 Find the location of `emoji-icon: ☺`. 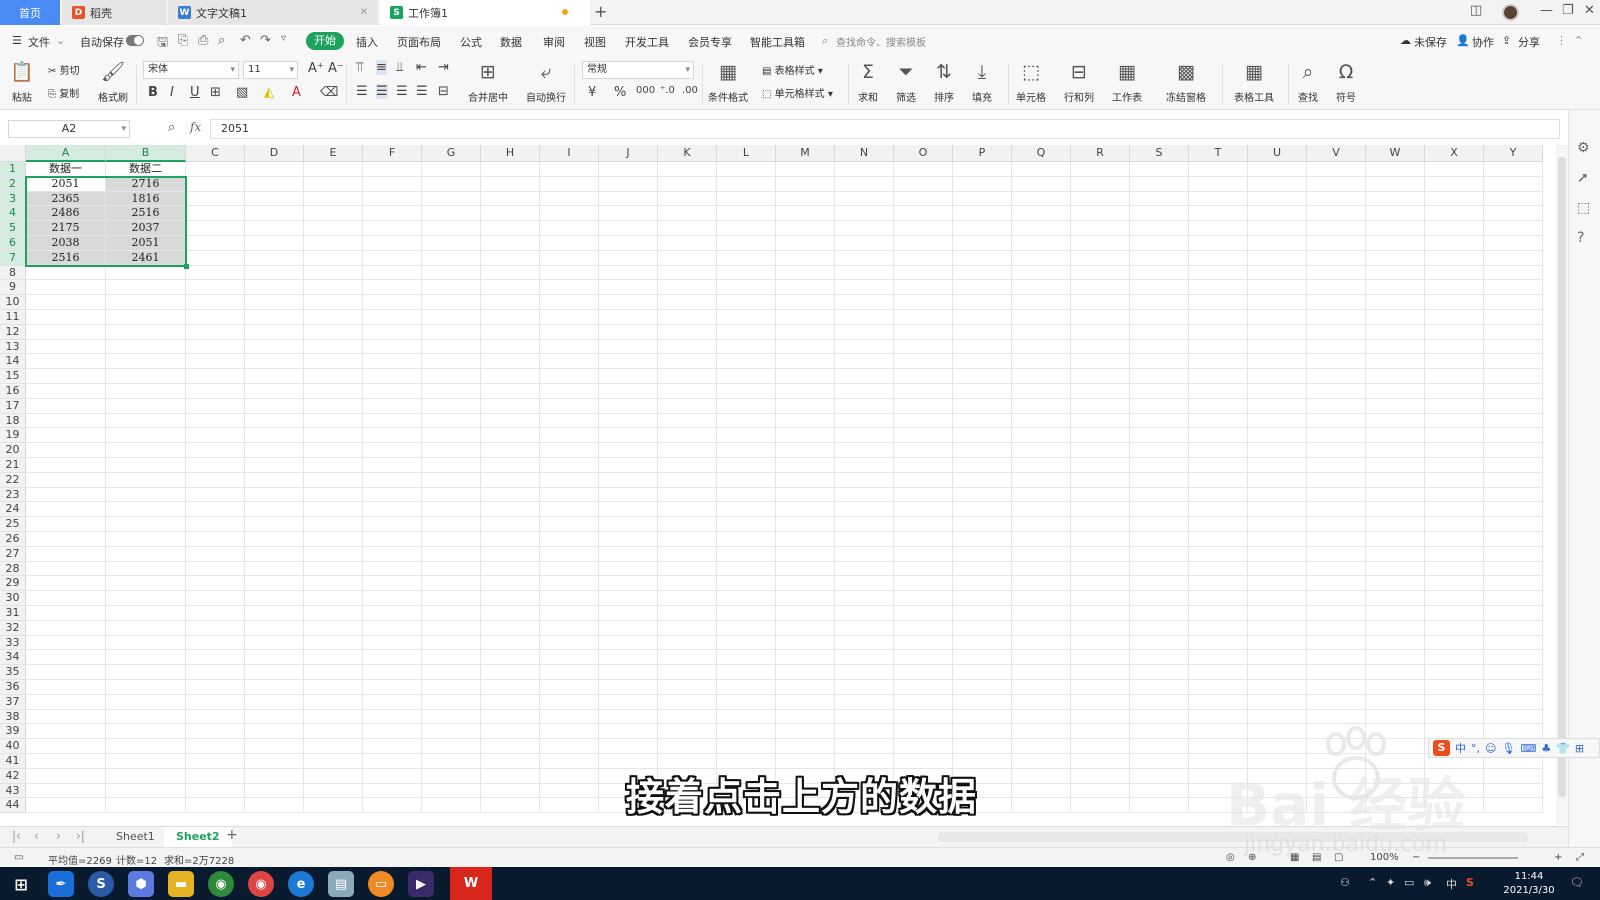

emoji-icon: ☺ is located at coordinates (1490, 748).